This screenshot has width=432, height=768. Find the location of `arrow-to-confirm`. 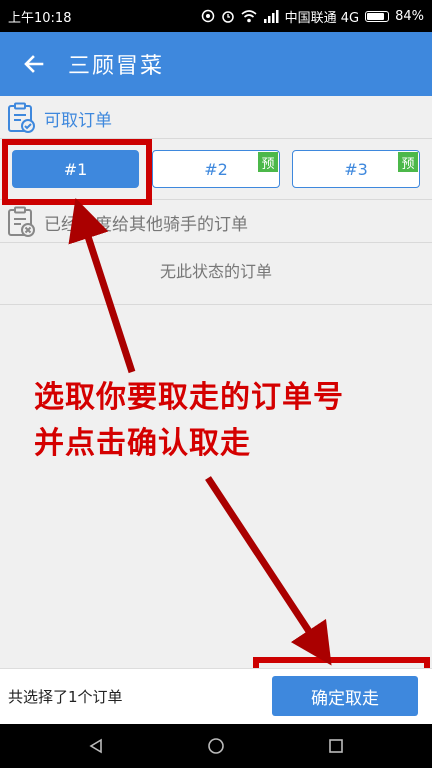

arrow-to-confirm is located at coordinates (268, 571).